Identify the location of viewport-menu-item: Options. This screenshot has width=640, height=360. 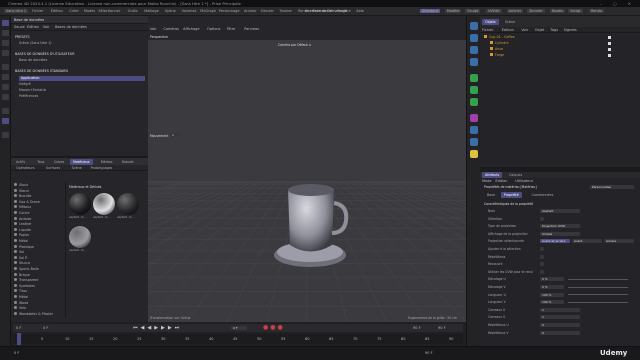
(214, 29).